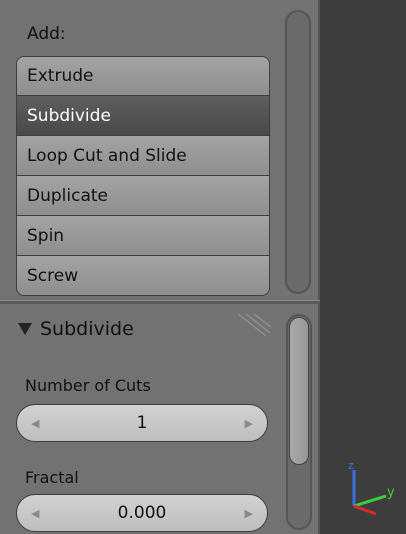 This screenshot has width=406, height=534. What do you see at coordinates (143, 196) in the screenshot?
I see `duplicate-button: Duplicate` at bounding box center [143, 196].